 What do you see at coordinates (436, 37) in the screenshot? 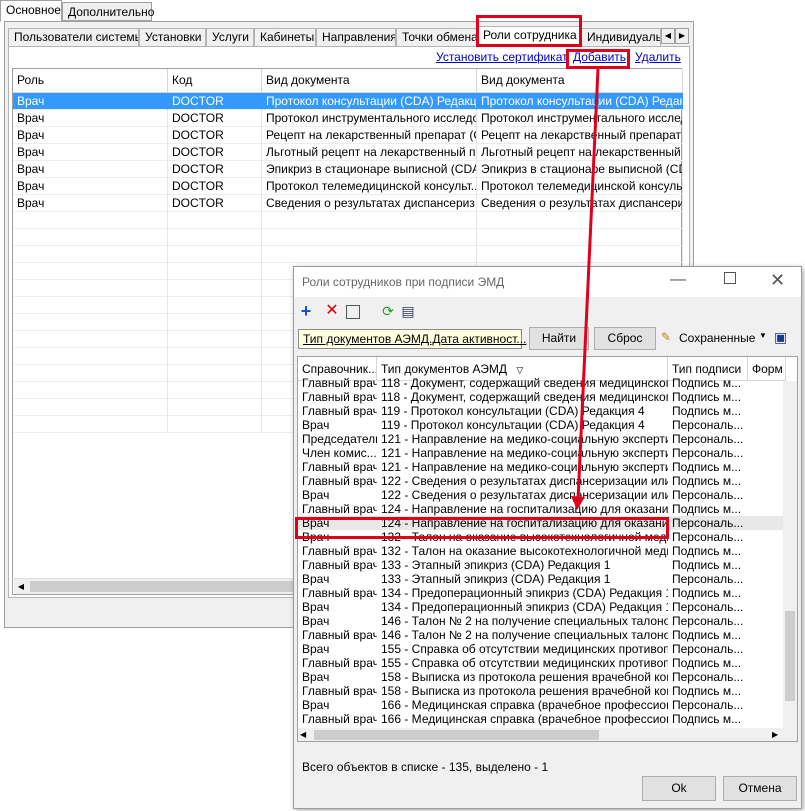
I see `tab-exchange-points: Точки обмена` at bounding box center [436, 37].